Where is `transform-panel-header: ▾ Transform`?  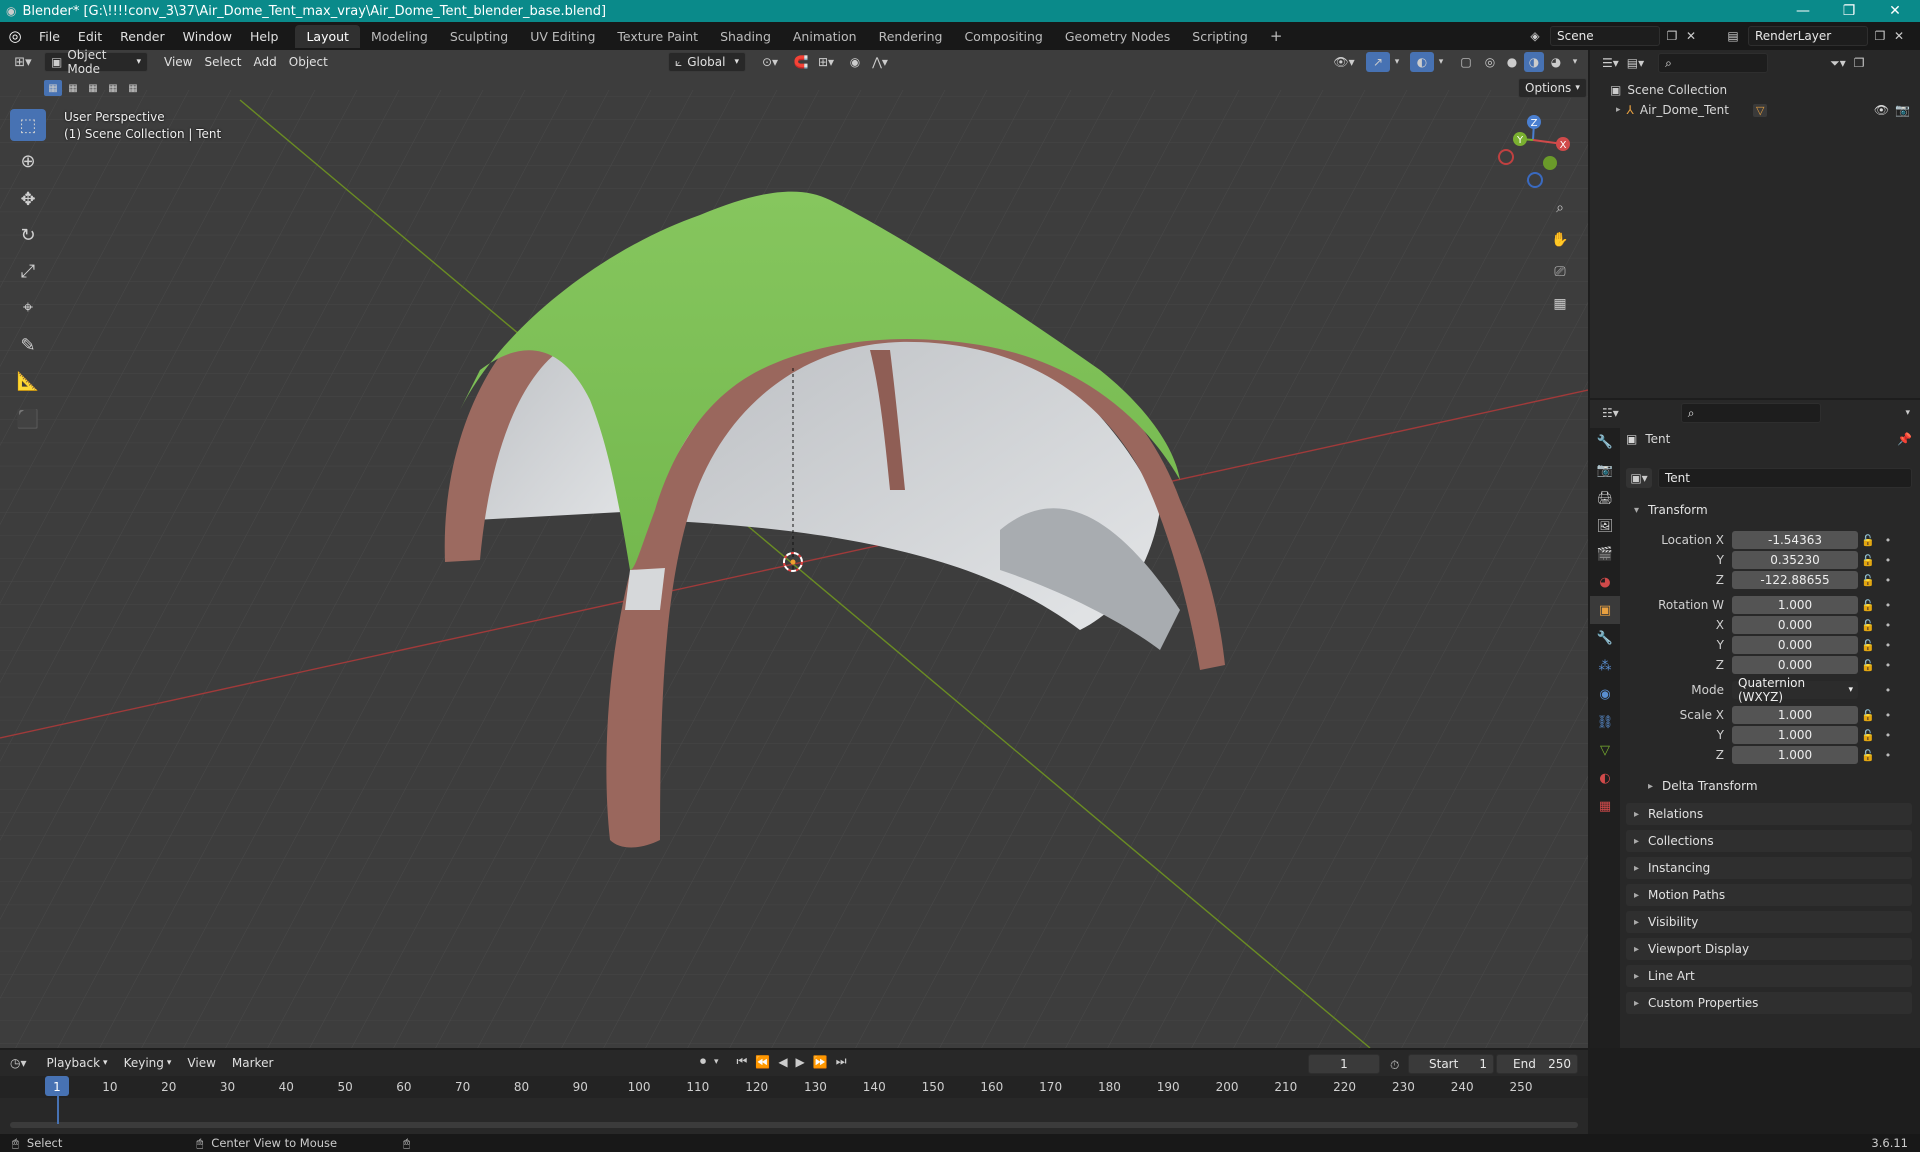 transform-panel-header: ▾ Transform is located at coordinates (1769, 510).